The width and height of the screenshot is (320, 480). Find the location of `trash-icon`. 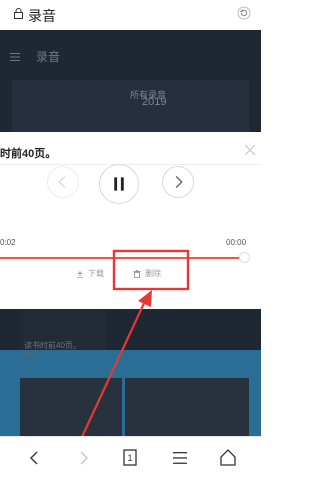

trash-icon is located at coordinates (137, 274).